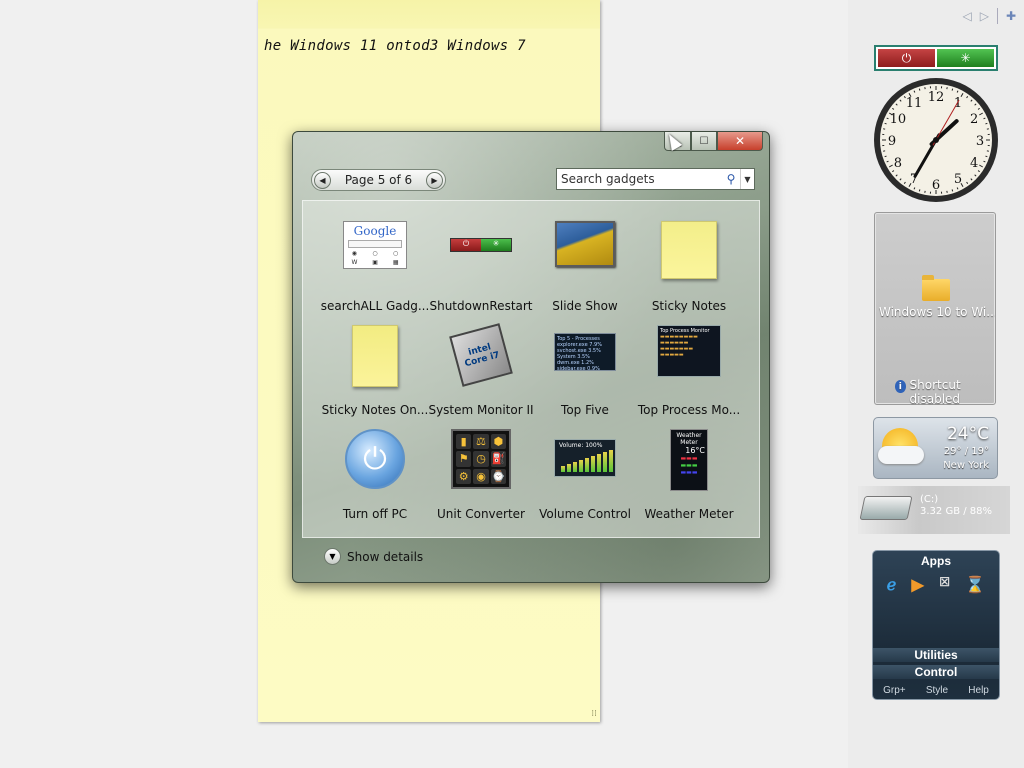 This screenshot has height=768, width=1024. Describe the element at coordinates (481, 306) in the screenshot. I see `gadget-label: ShutdownRestart` at that location.